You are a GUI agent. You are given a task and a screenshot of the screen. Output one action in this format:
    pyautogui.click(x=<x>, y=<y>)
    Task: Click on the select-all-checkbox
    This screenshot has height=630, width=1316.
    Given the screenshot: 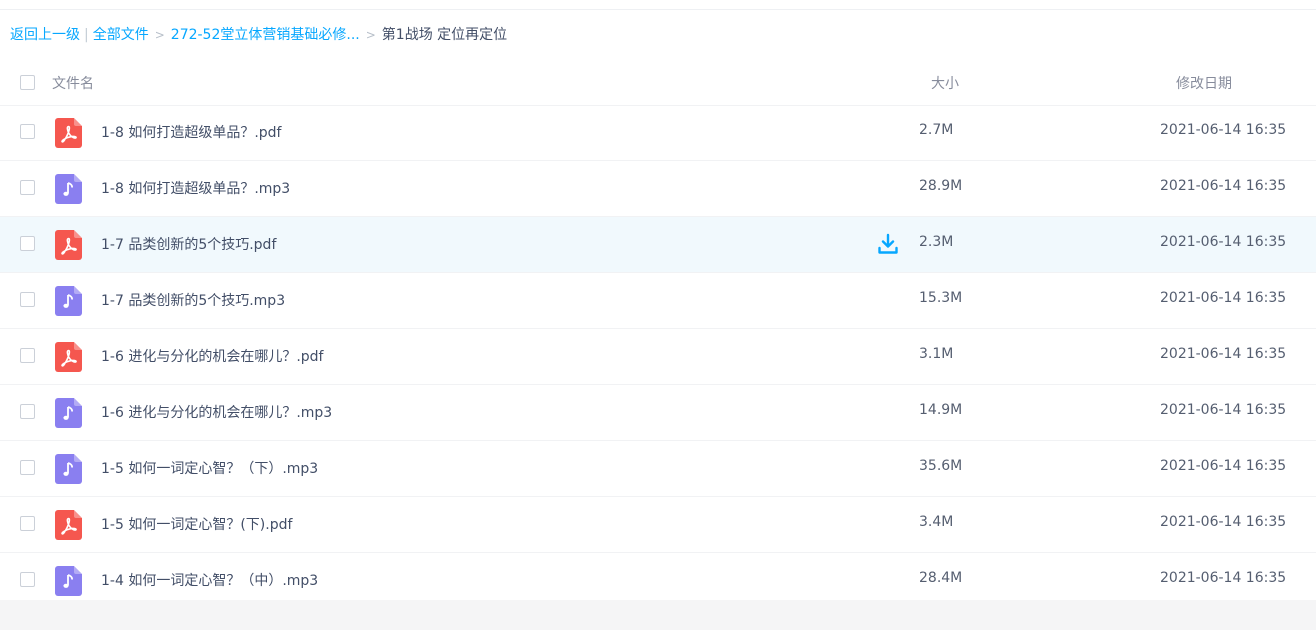 What is the action you would take?
    pyautogui.click(x=27, y=82)
    